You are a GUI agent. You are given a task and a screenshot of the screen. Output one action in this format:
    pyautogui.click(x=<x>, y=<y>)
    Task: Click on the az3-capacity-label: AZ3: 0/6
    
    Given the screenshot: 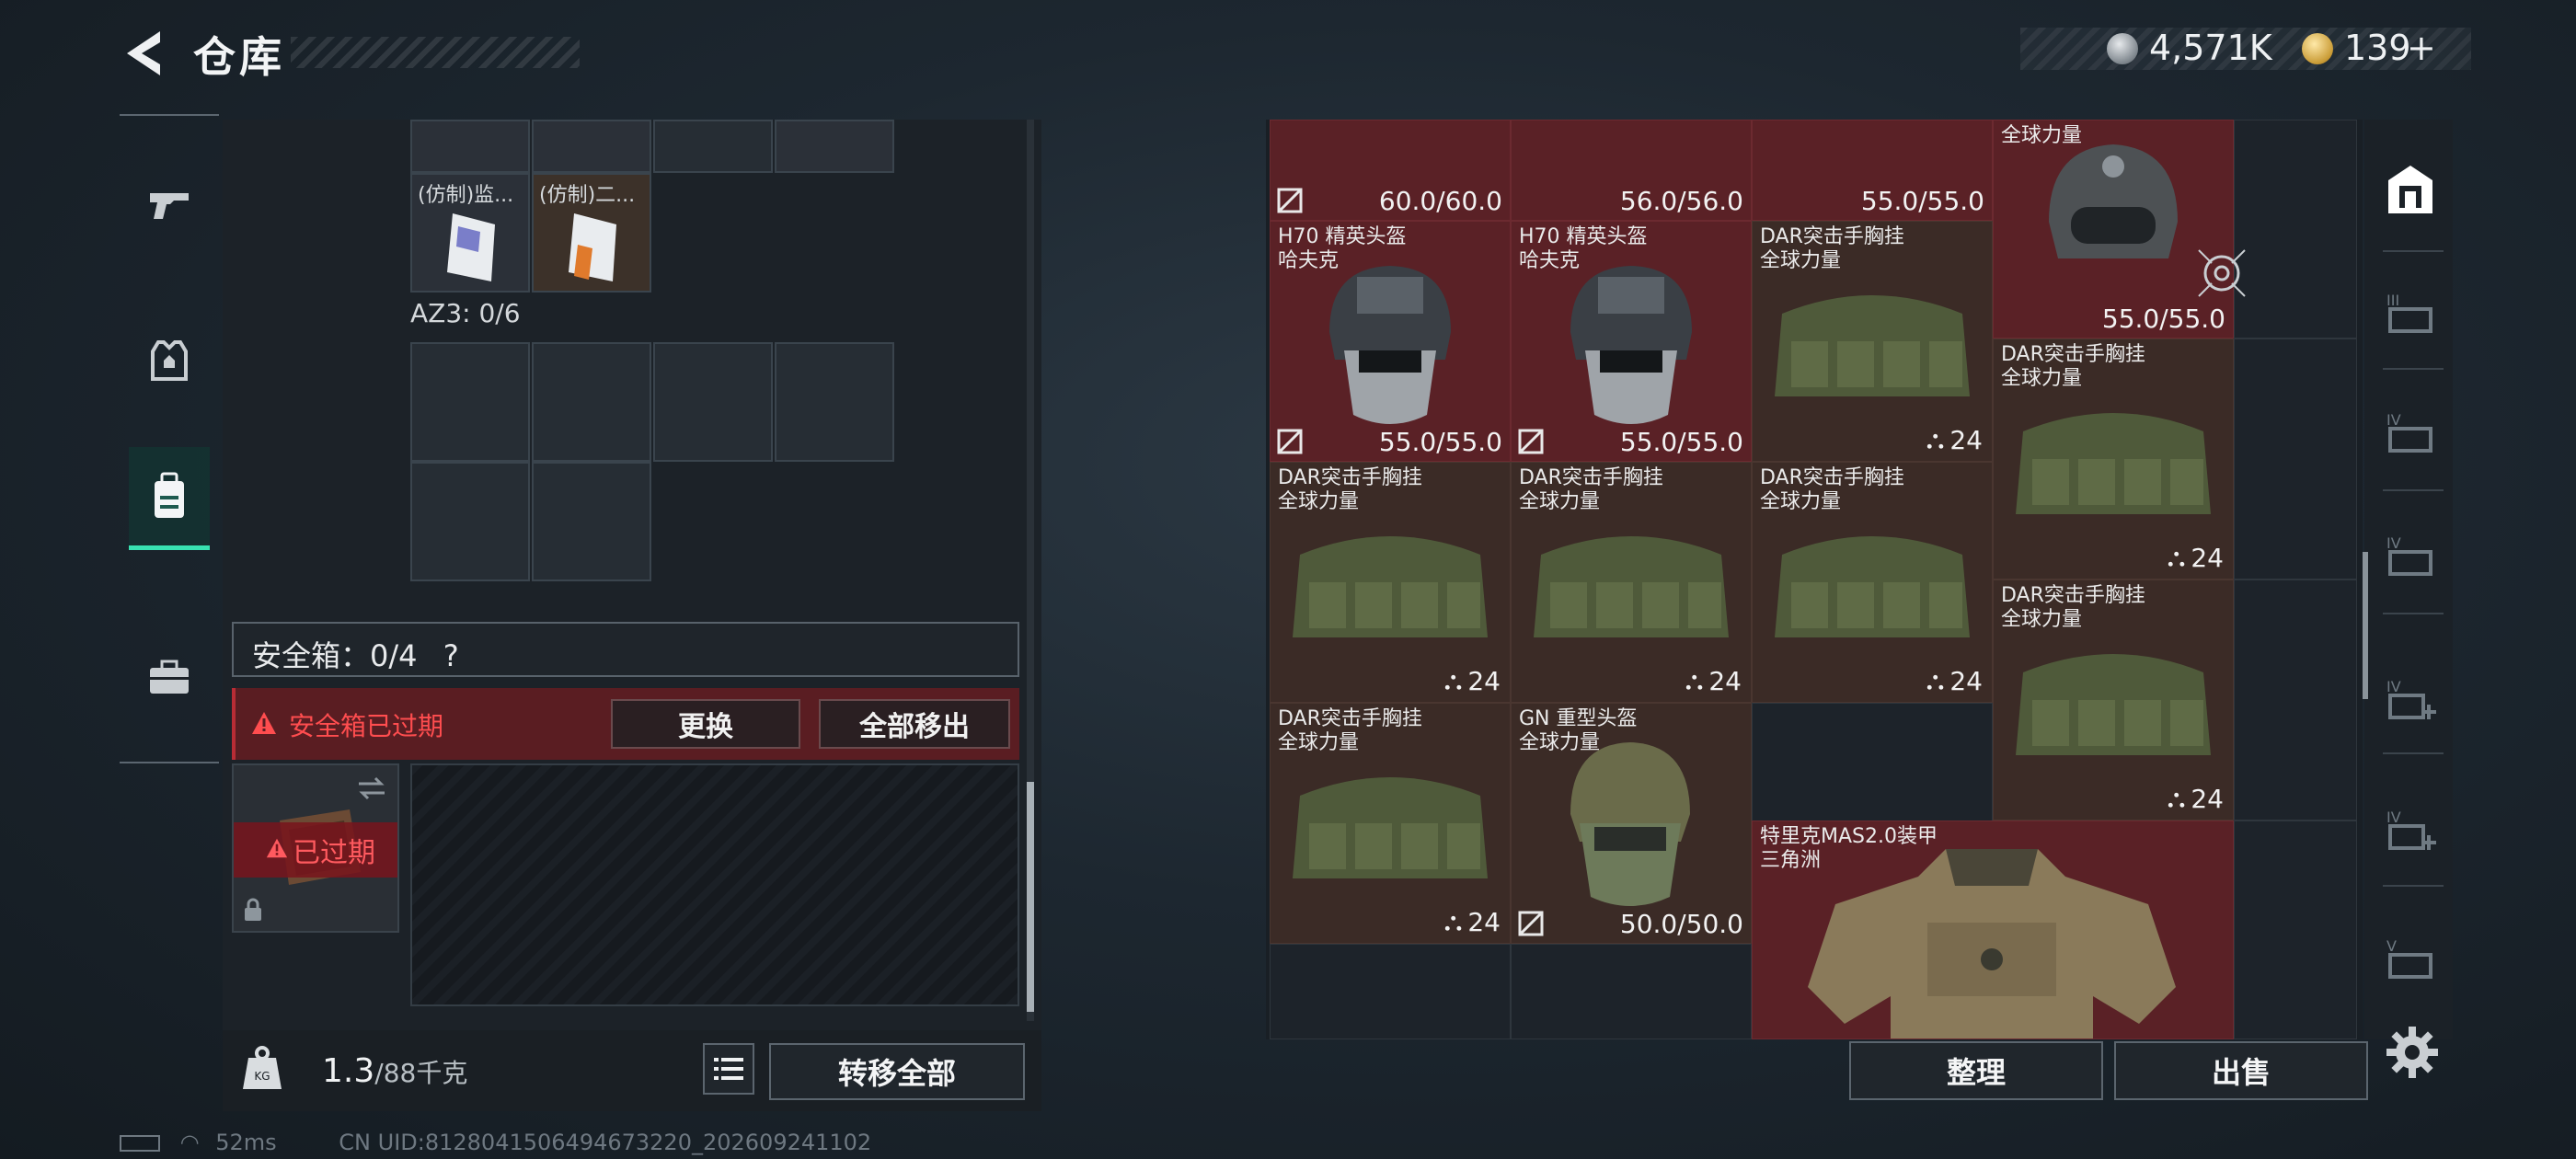 What is the action you would take?
    pyautogui.click(x=465, y=313)
    